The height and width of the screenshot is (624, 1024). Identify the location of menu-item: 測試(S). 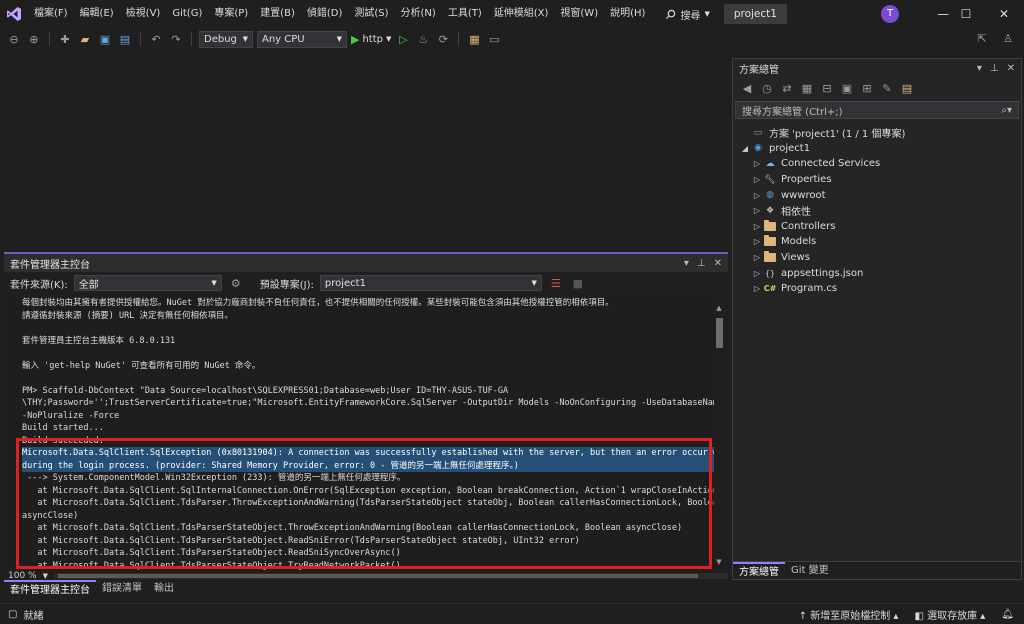
(371, 14).